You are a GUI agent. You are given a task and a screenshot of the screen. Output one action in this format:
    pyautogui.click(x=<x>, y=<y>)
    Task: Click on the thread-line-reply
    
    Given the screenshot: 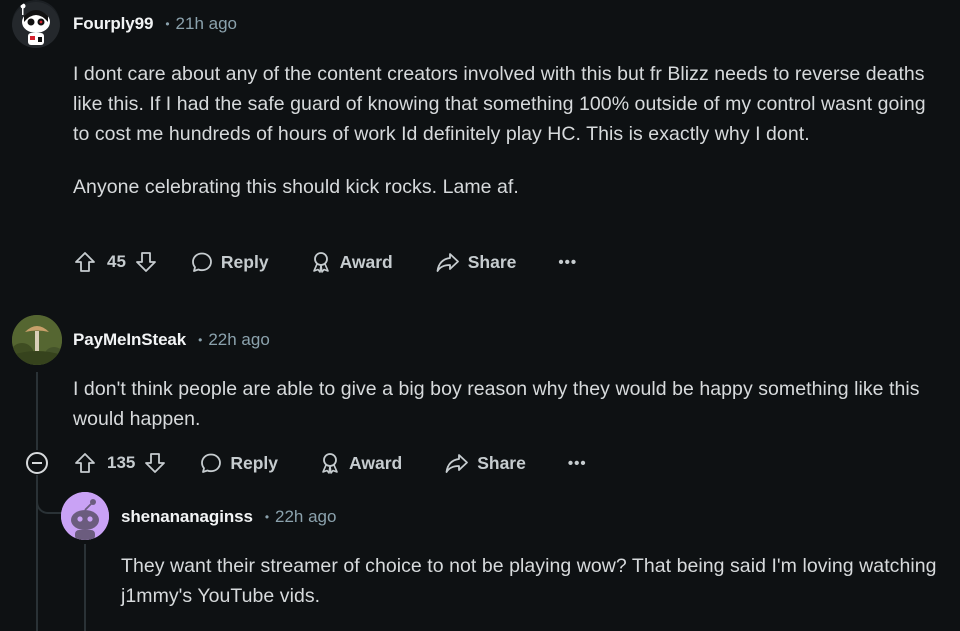 What is the action you would take?
    pyautogui.click(x=85, y=587)
    